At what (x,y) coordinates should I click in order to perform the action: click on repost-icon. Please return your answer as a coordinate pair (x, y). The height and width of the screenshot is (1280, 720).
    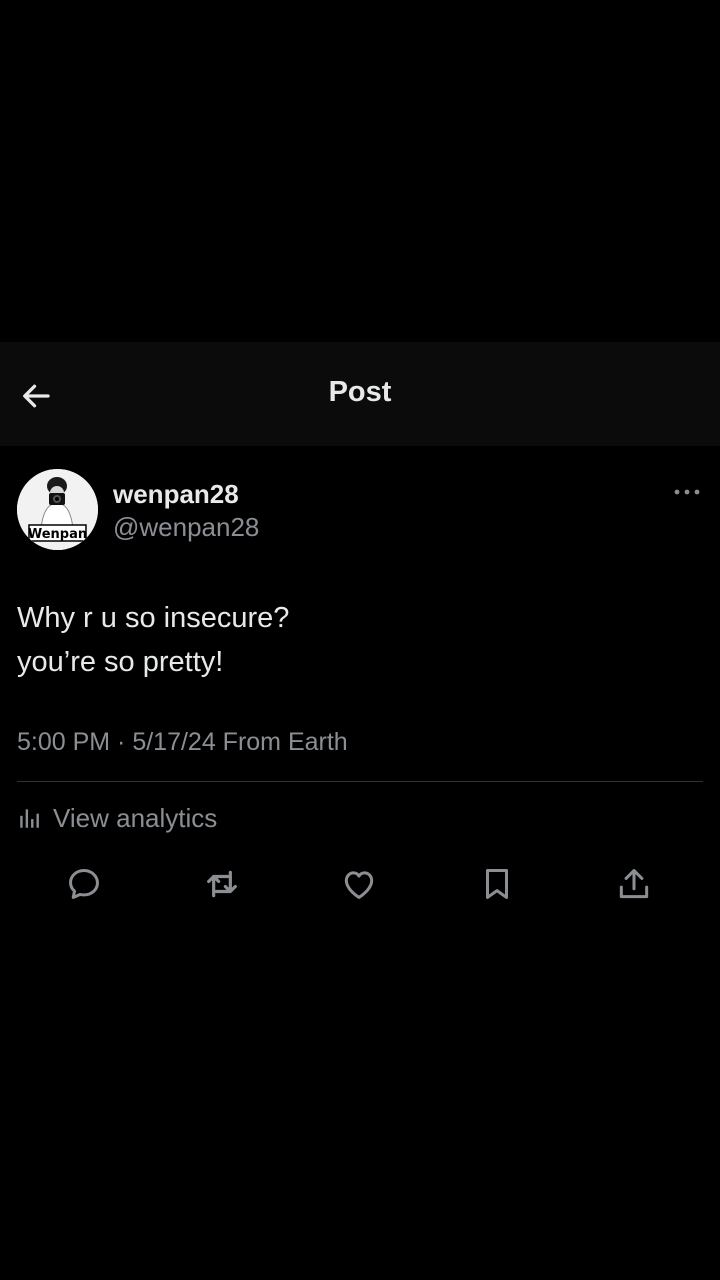
    Looking at the image, I should click on (222, 884).